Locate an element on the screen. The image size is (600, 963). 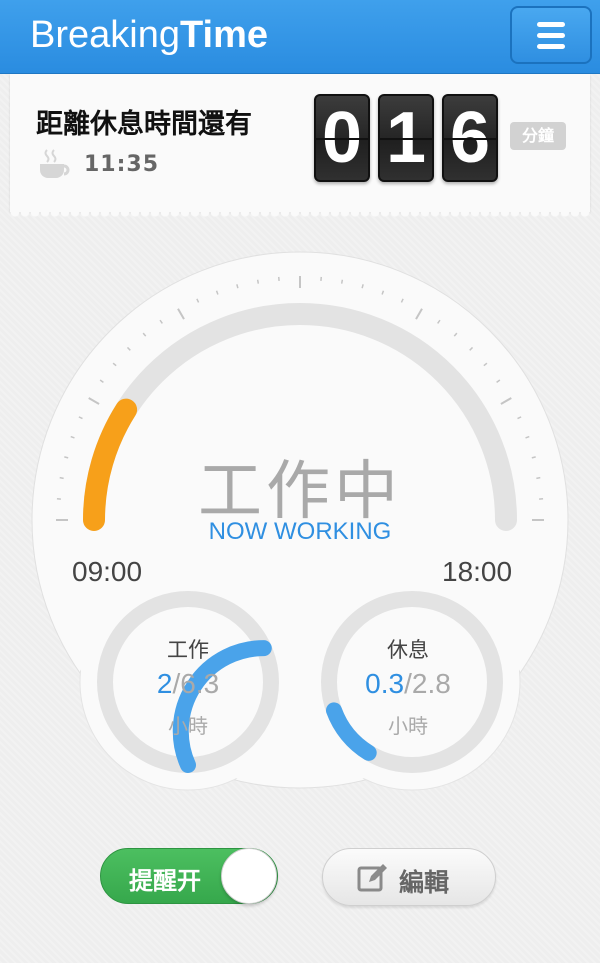
minutes-unit-badge: 分鐘 is located at coordinates (538, 136).